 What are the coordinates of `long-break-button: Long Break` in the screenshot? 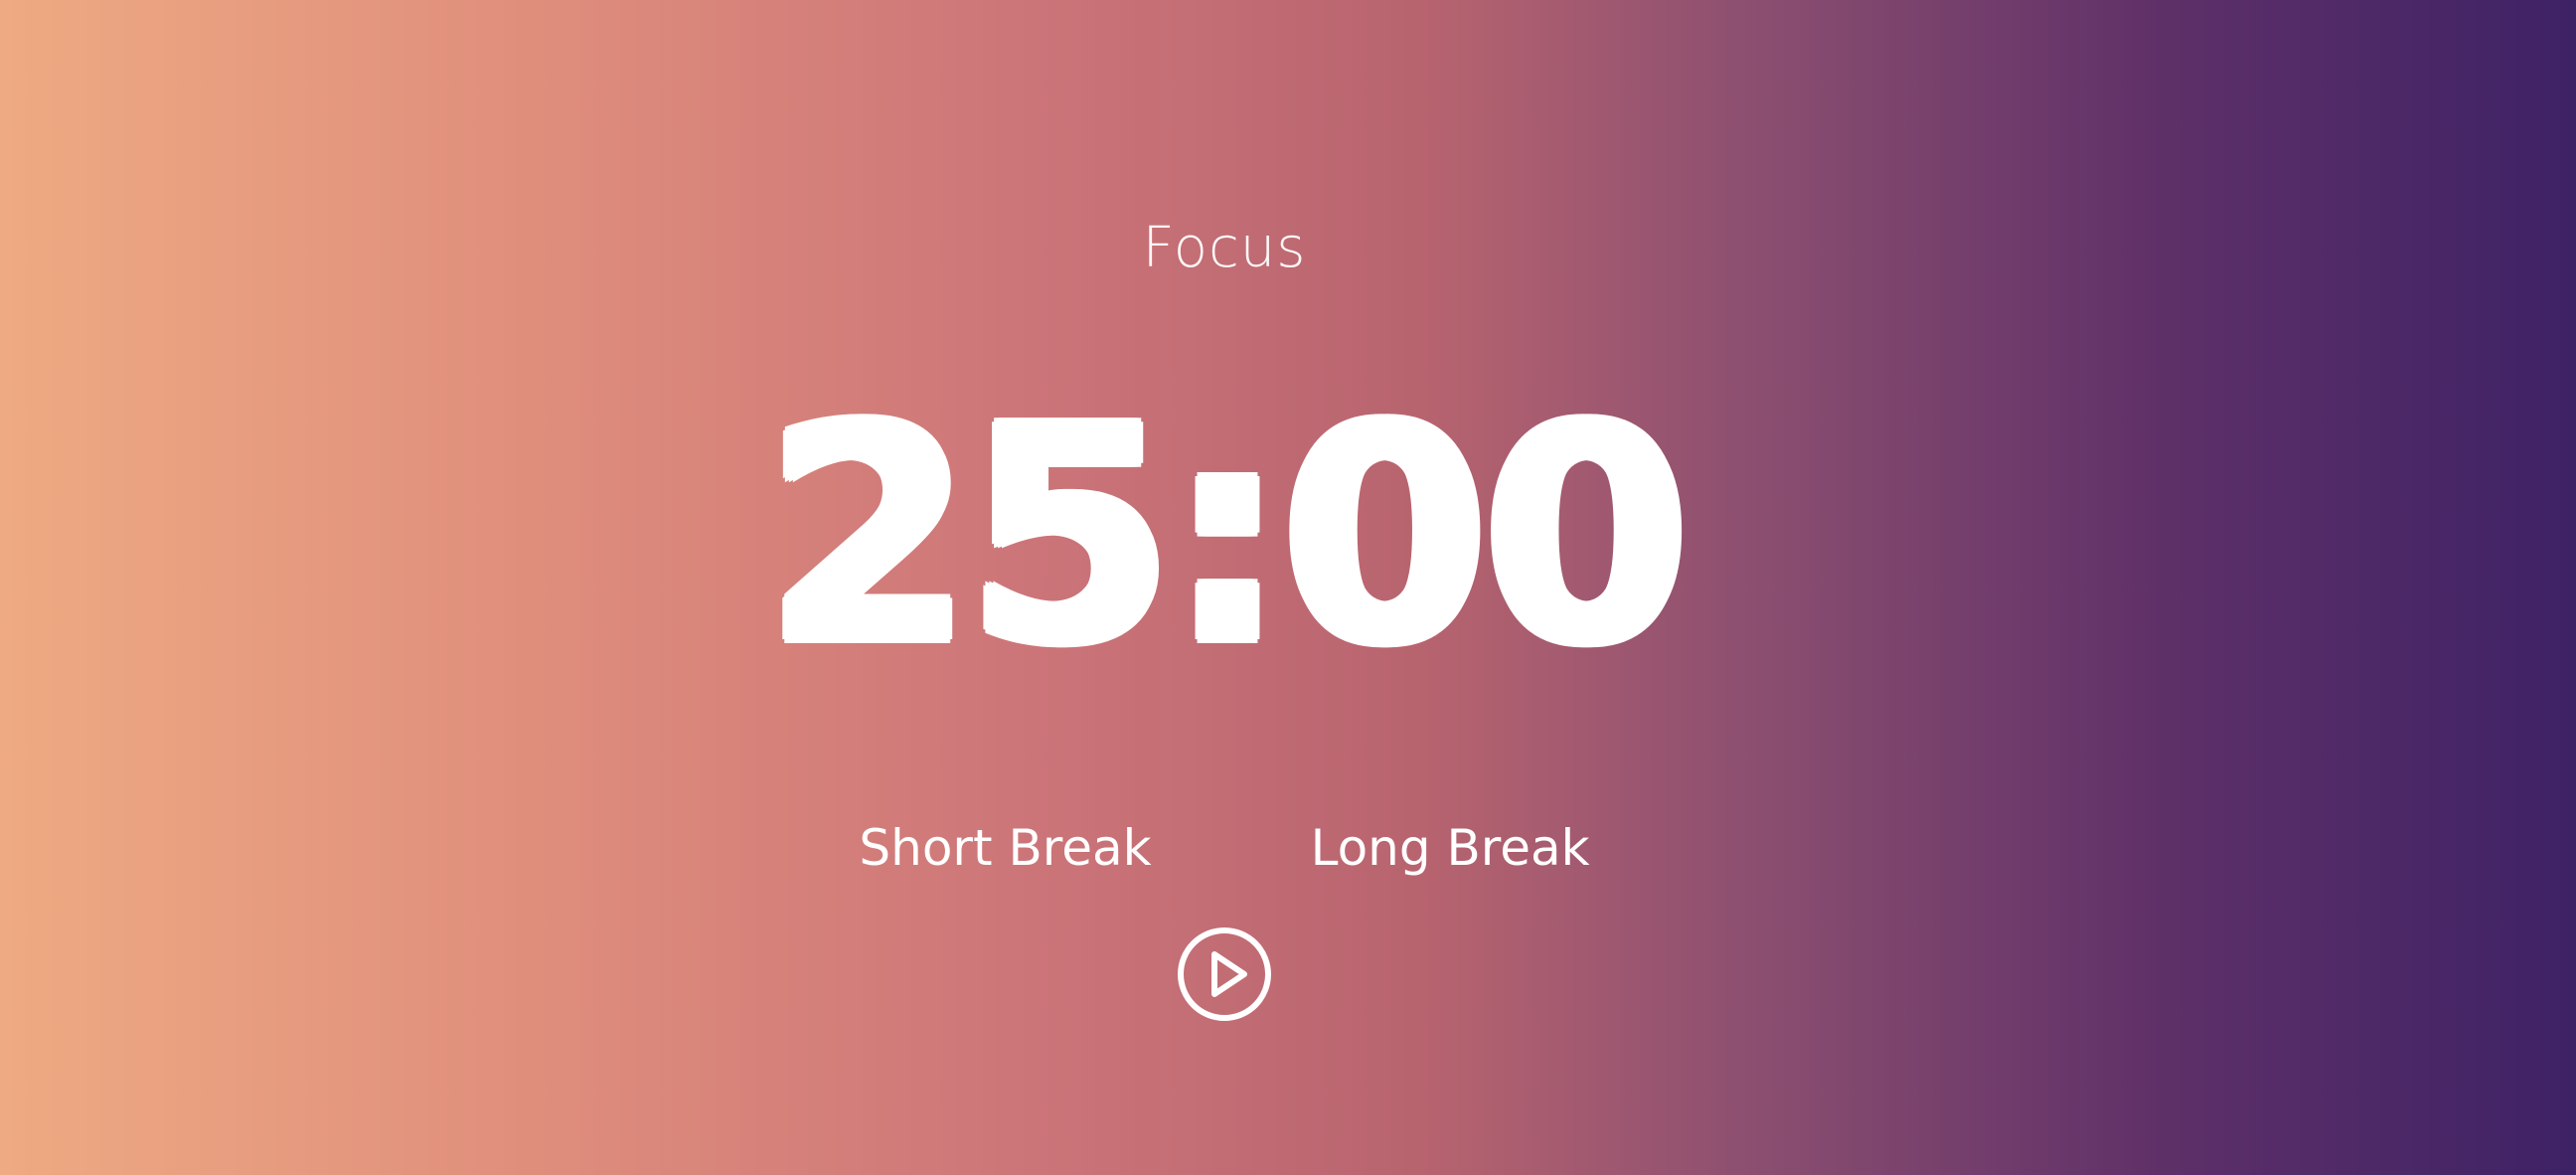 It's located at (1450, 848).